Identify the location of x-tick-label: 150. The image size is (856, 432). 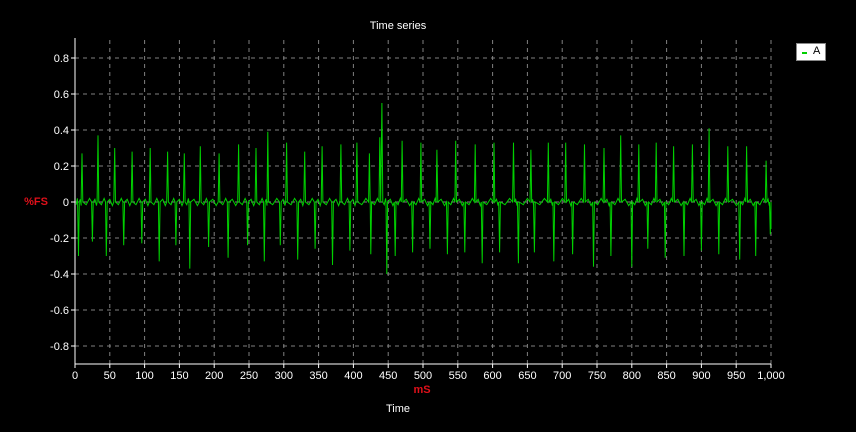
(179, 376).